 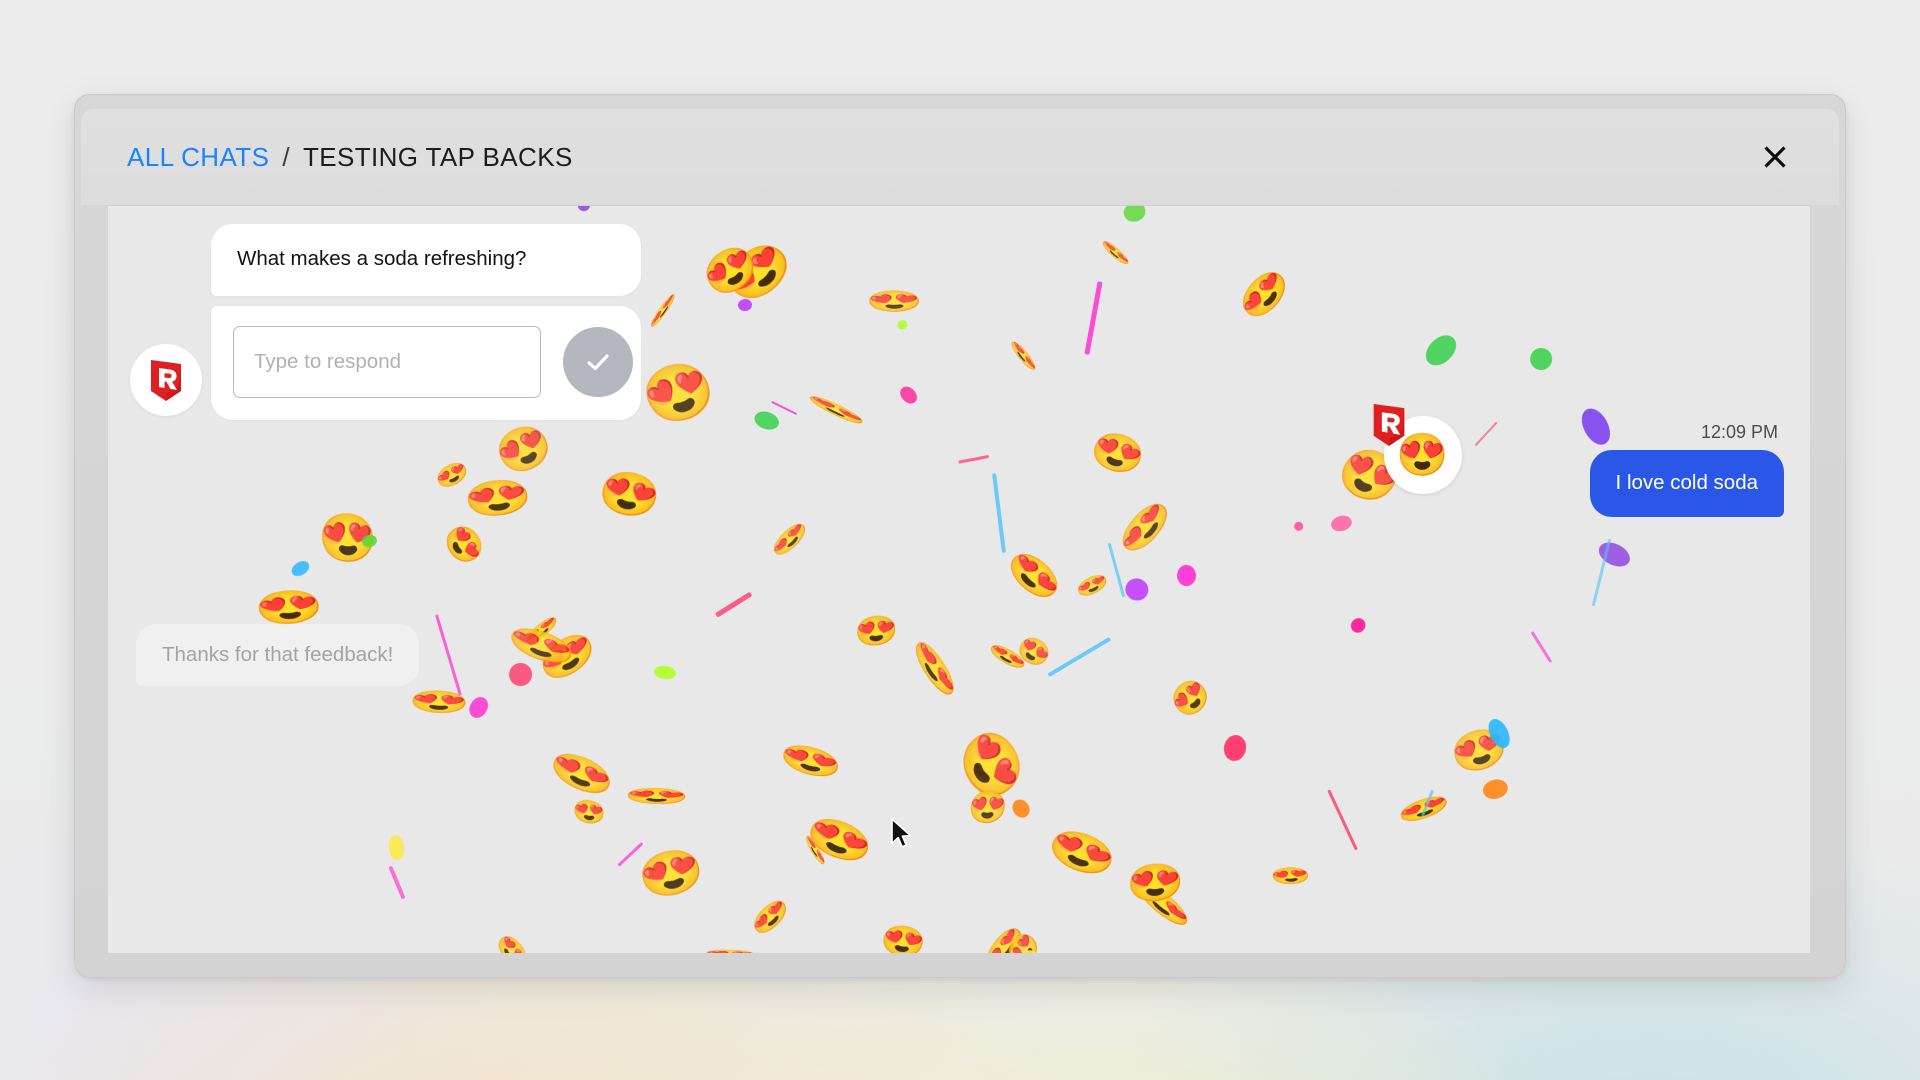 I want to click on breadcrumb: ALL CHATS / TESTING TAP BACKS, so click(x=350, y=157).